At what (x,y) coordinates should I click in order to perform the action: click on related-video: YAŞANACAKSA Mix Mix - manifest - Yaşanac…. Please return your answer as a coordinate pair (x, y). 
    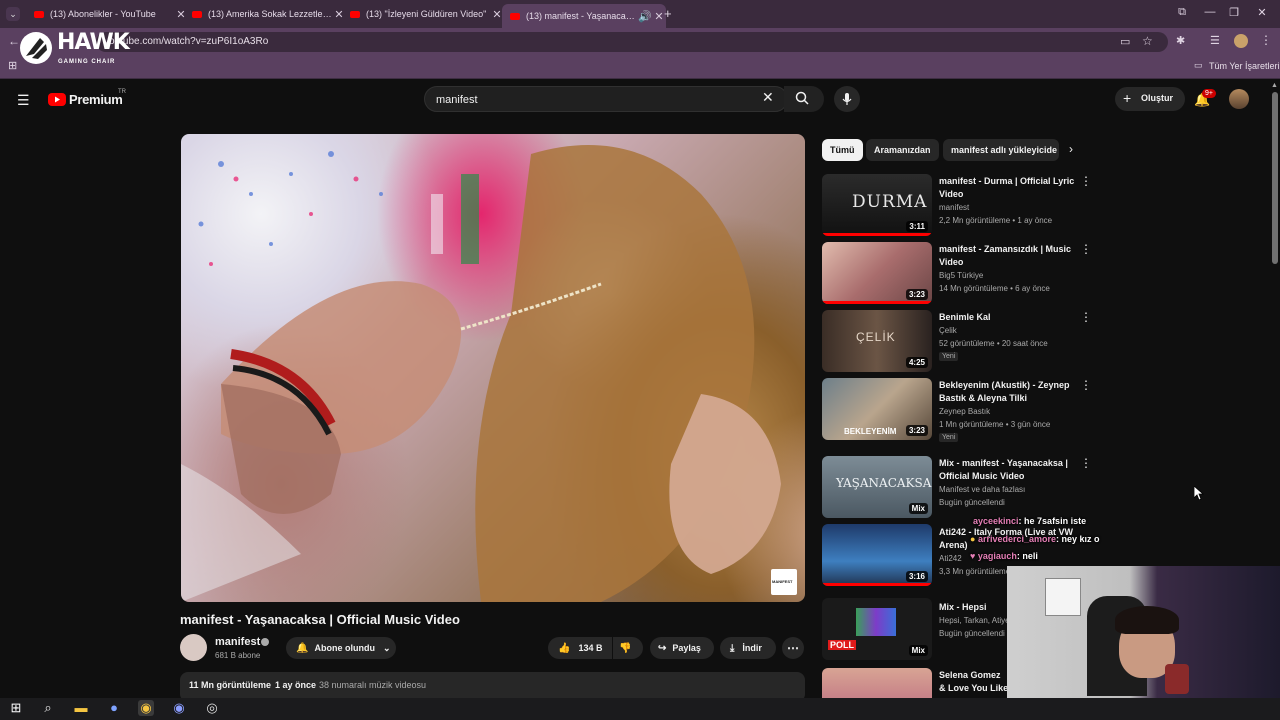
    Looking at the image, I should click on (957, 488).